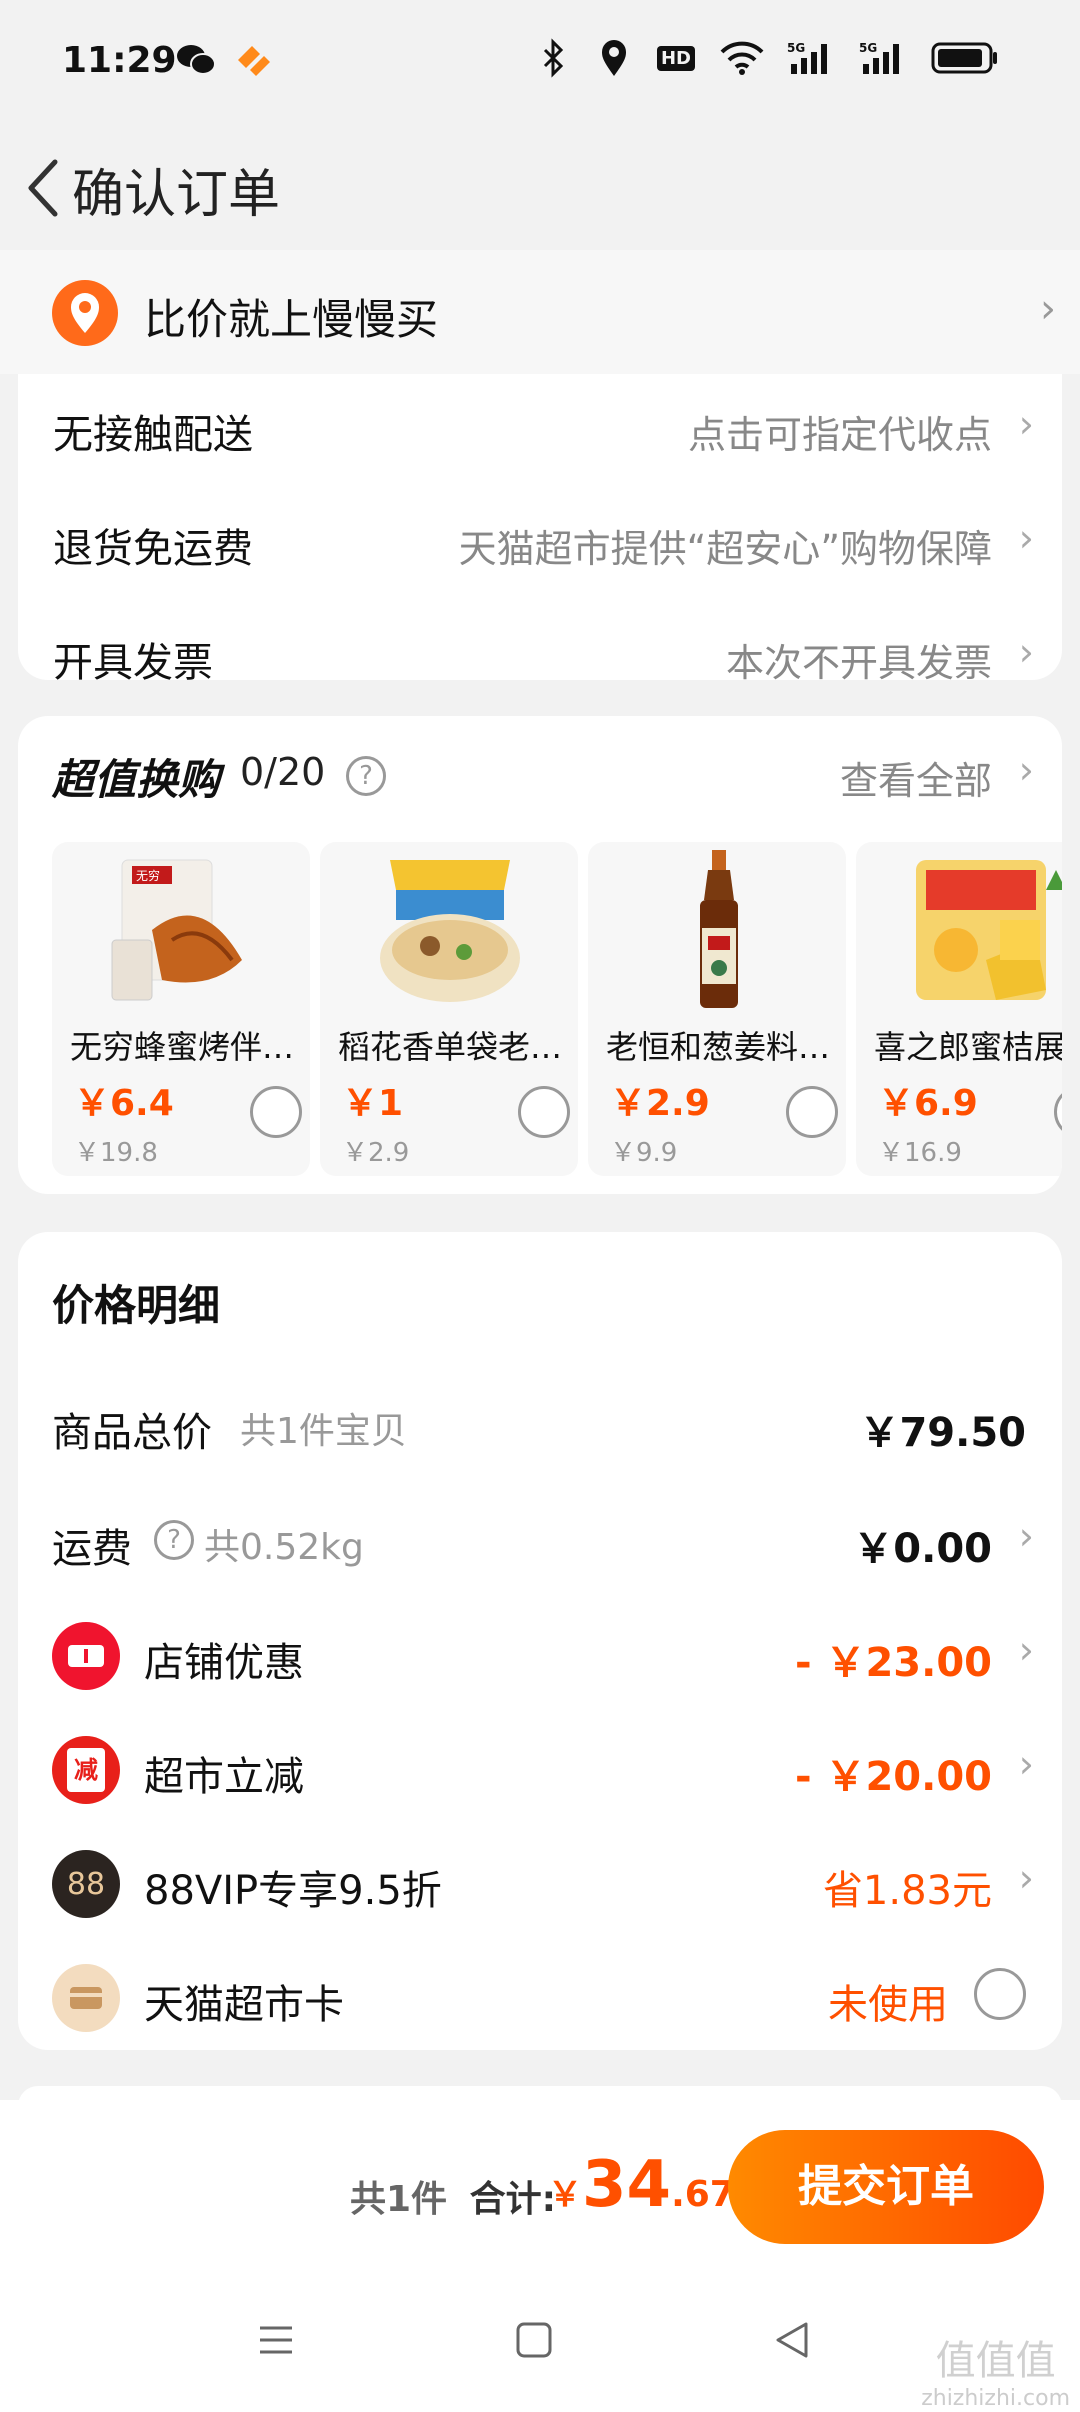  I want to click on product-original-price: ￥16.9, so click(920, 1153).